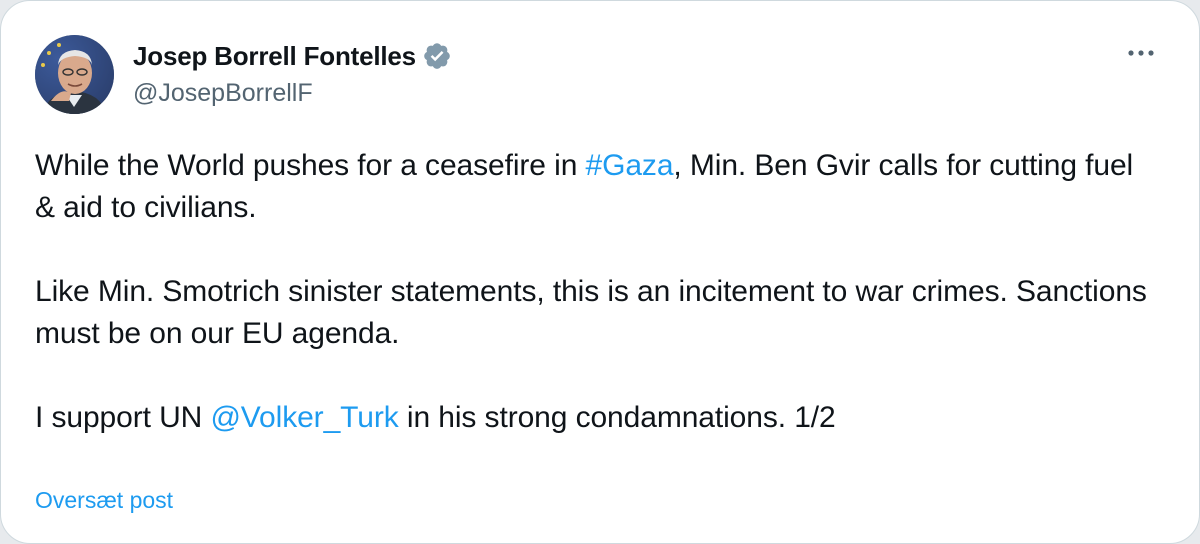 This screenshot has width=1200, height=544. Describe the element at coordinates (617, 417) in the screenshot. I see `tweet-text-segment: in his strong condamnations. 1/2` at that location.